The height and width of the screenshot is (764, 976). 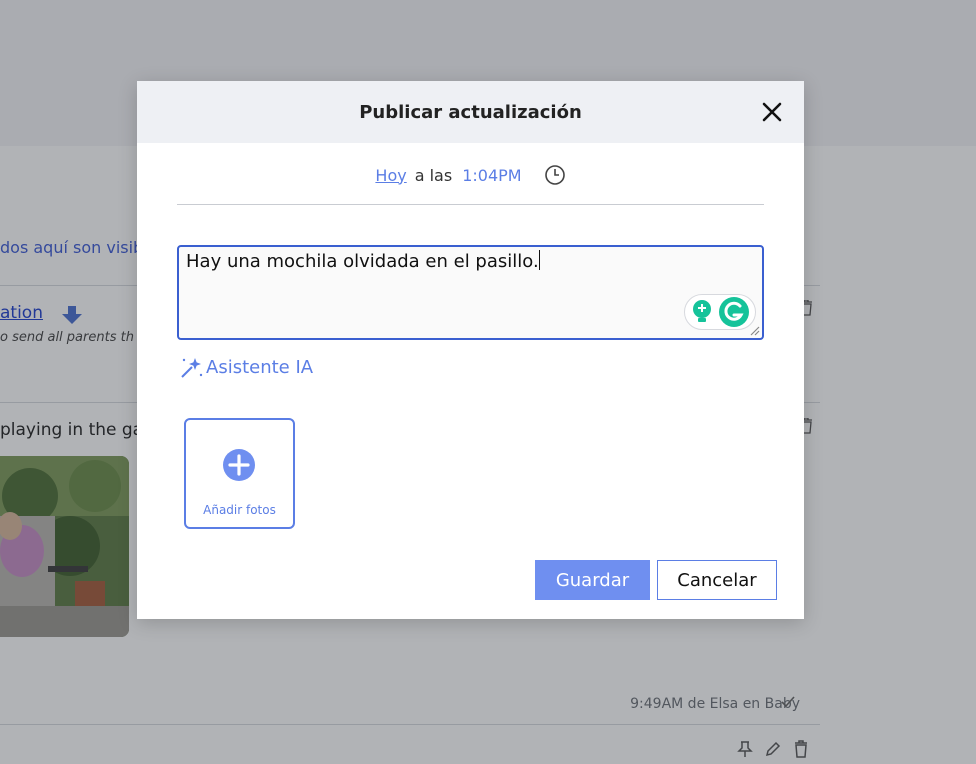 What do you see at coordinates (433, 175) in the screenshot?
I see `at-label: a las` at bounding box center [433, 175].